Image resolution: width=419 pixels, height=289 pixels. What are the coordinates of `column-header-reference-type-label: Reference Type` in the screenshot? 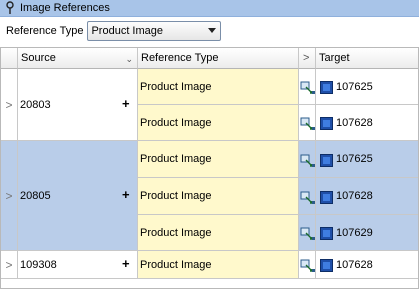 It's located at (180, 58).